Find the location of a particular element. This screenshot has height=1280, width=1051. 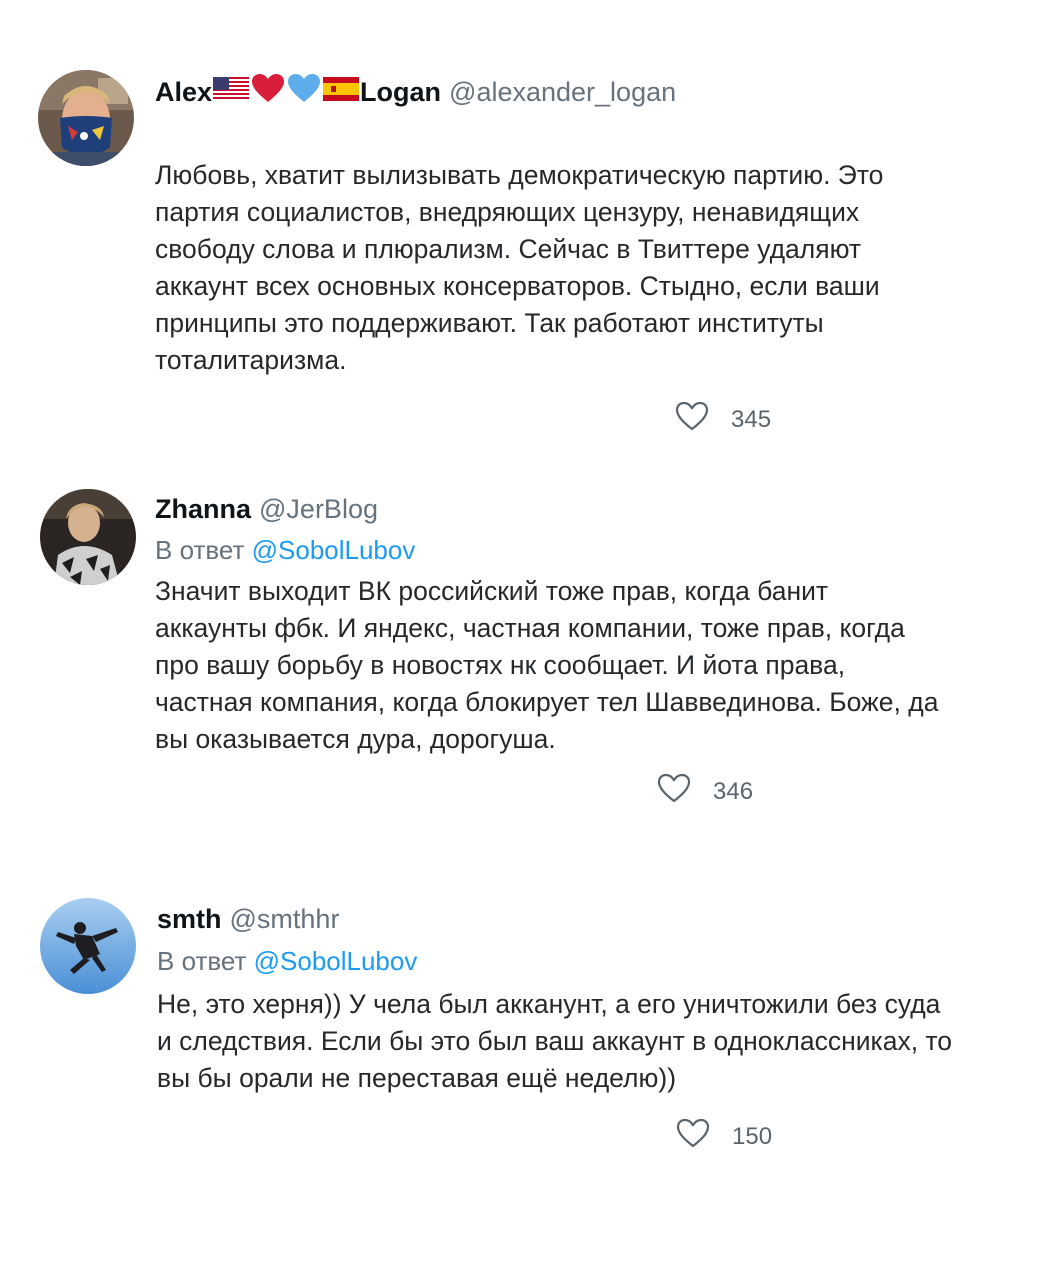

us-flag-icon is located at coordinates (231, 92).